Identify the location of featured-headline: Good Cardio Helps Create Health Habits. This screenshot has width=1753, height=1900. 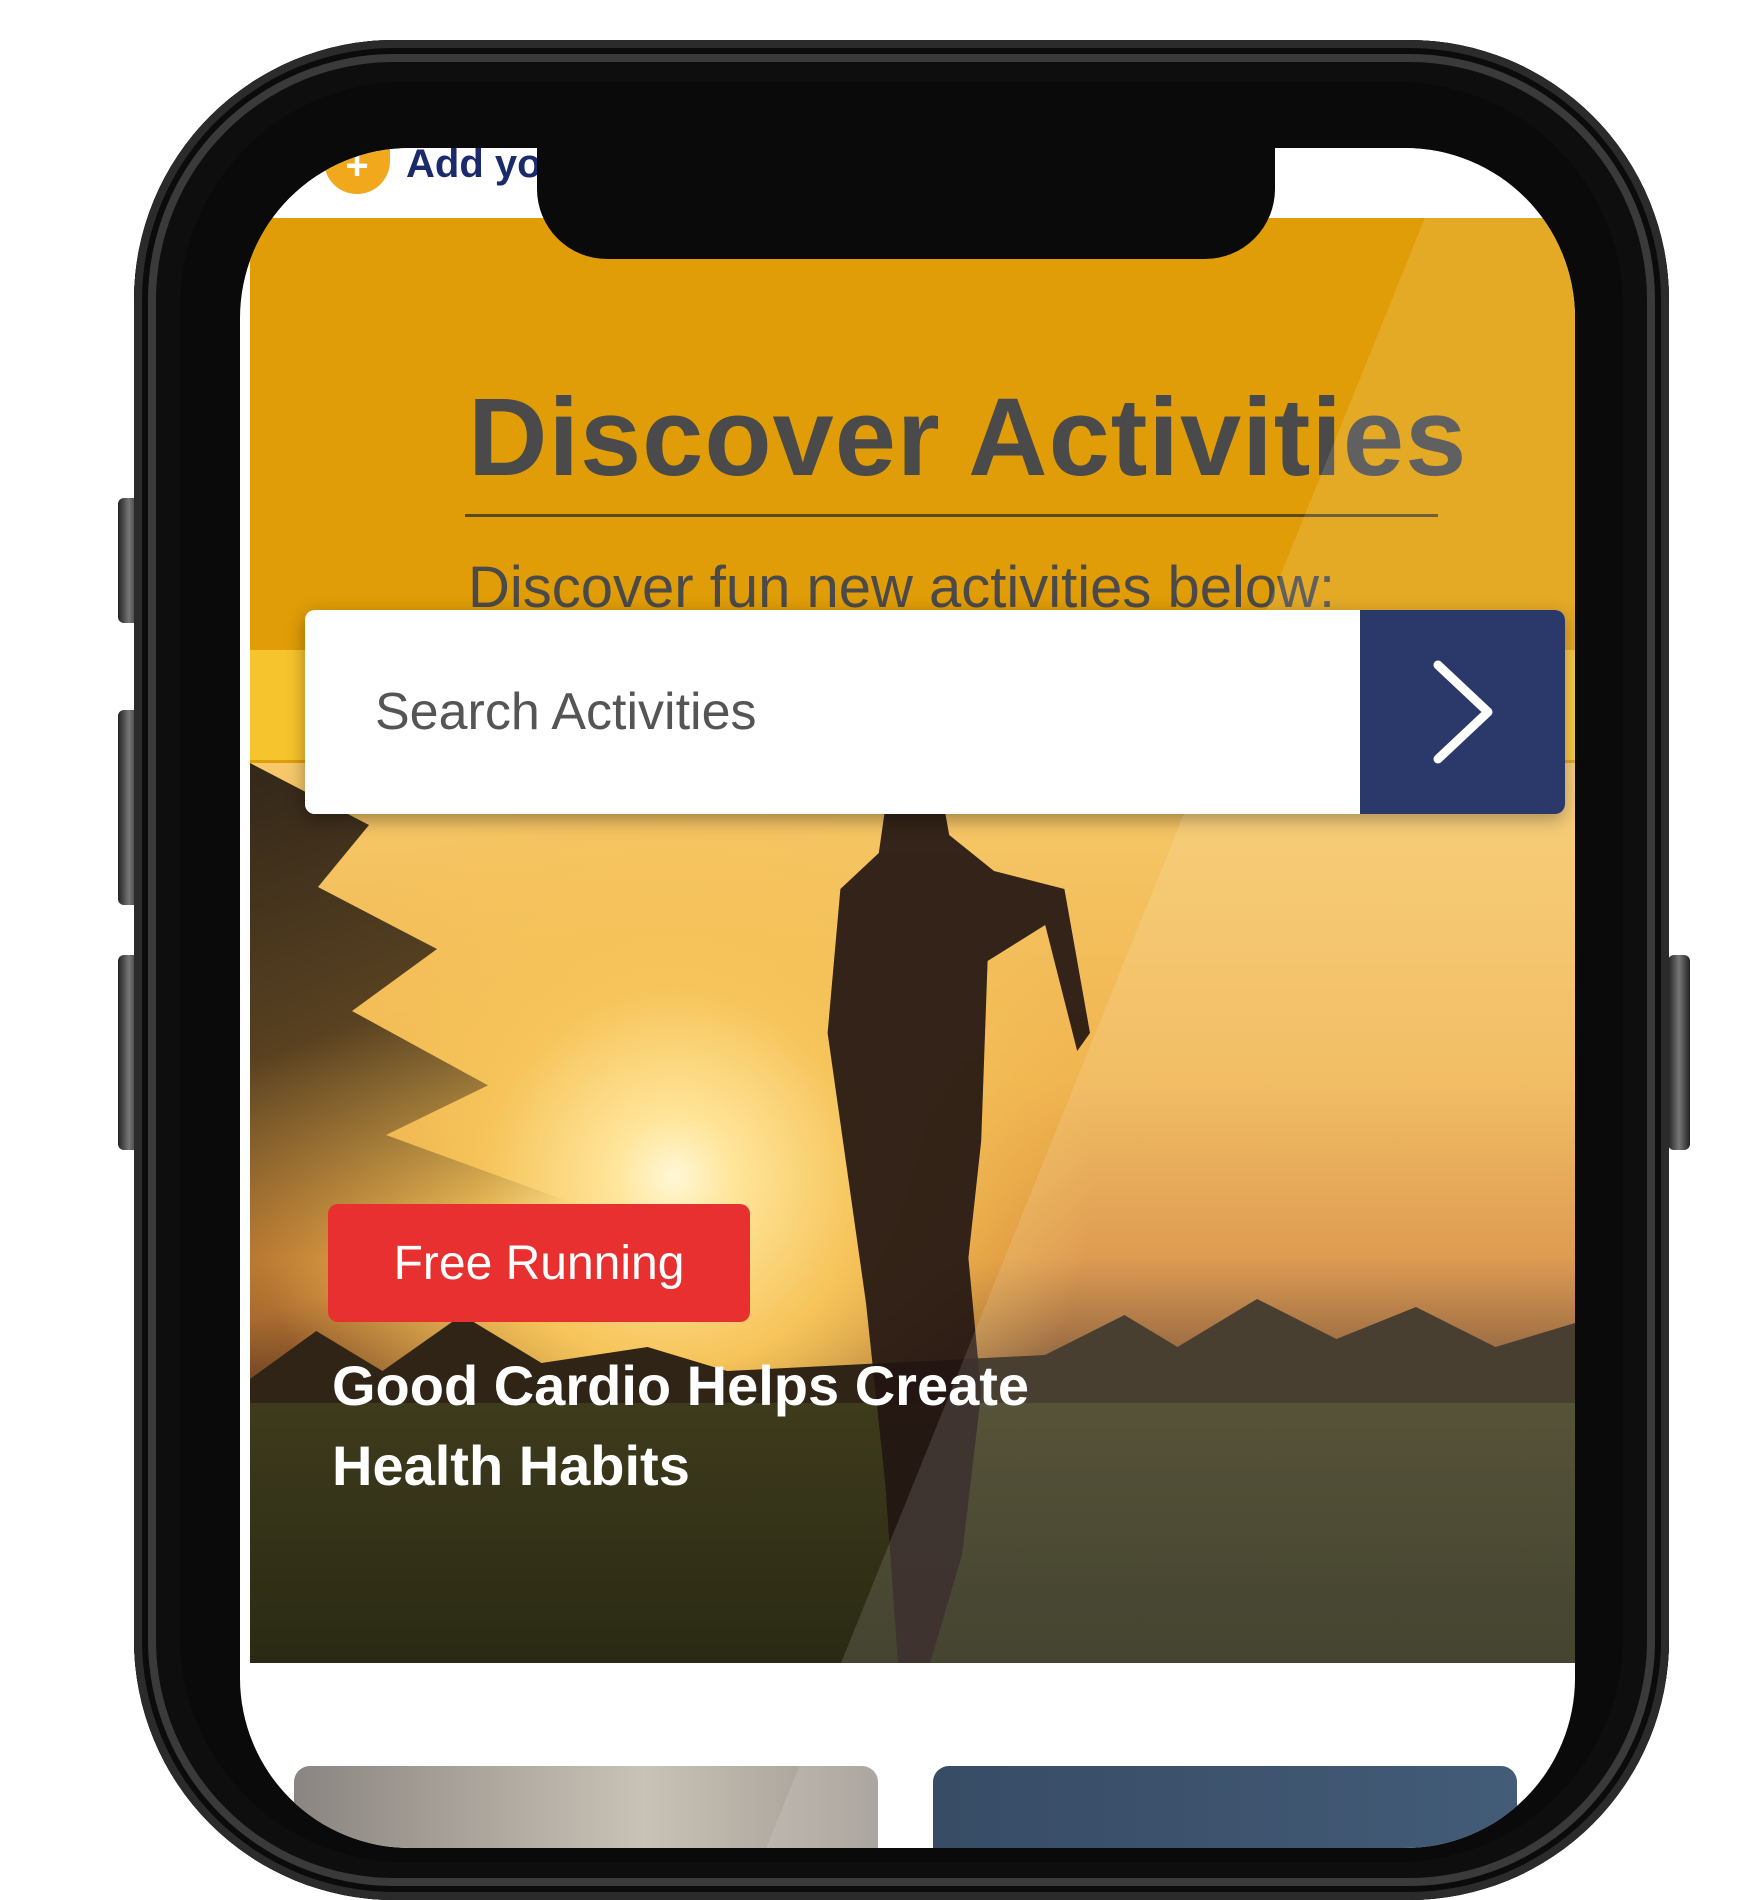
(722, 1426).